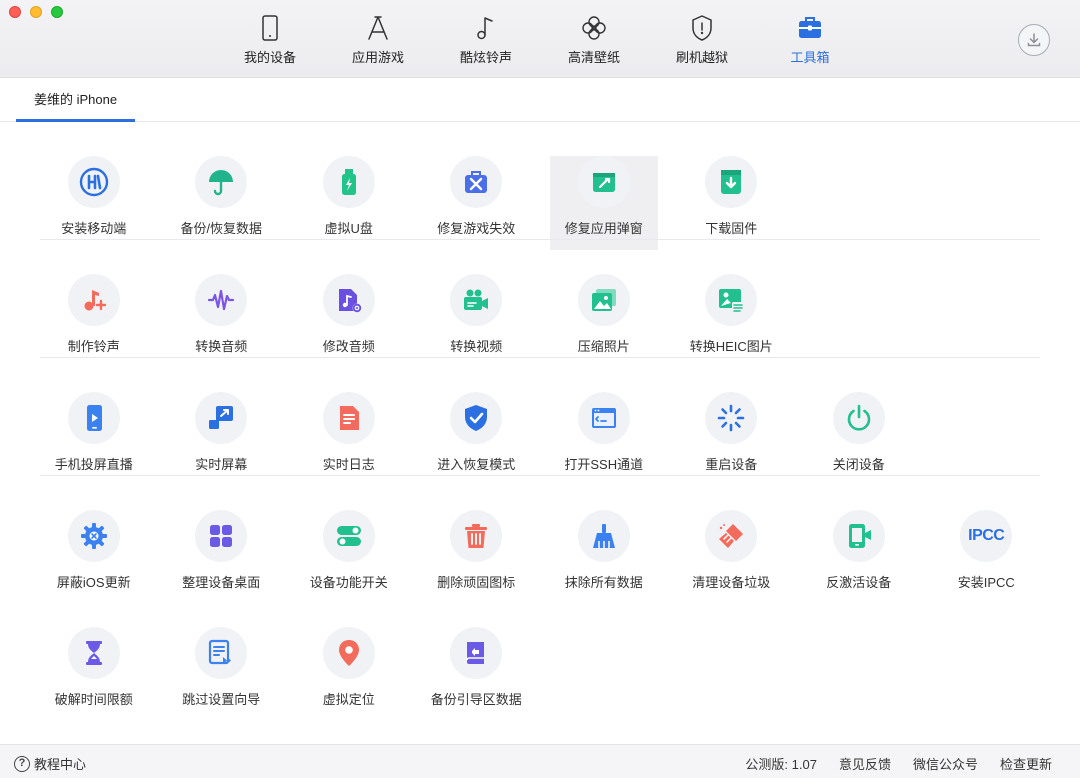  I want to click on boot-backup-icon, so click(475, 653).